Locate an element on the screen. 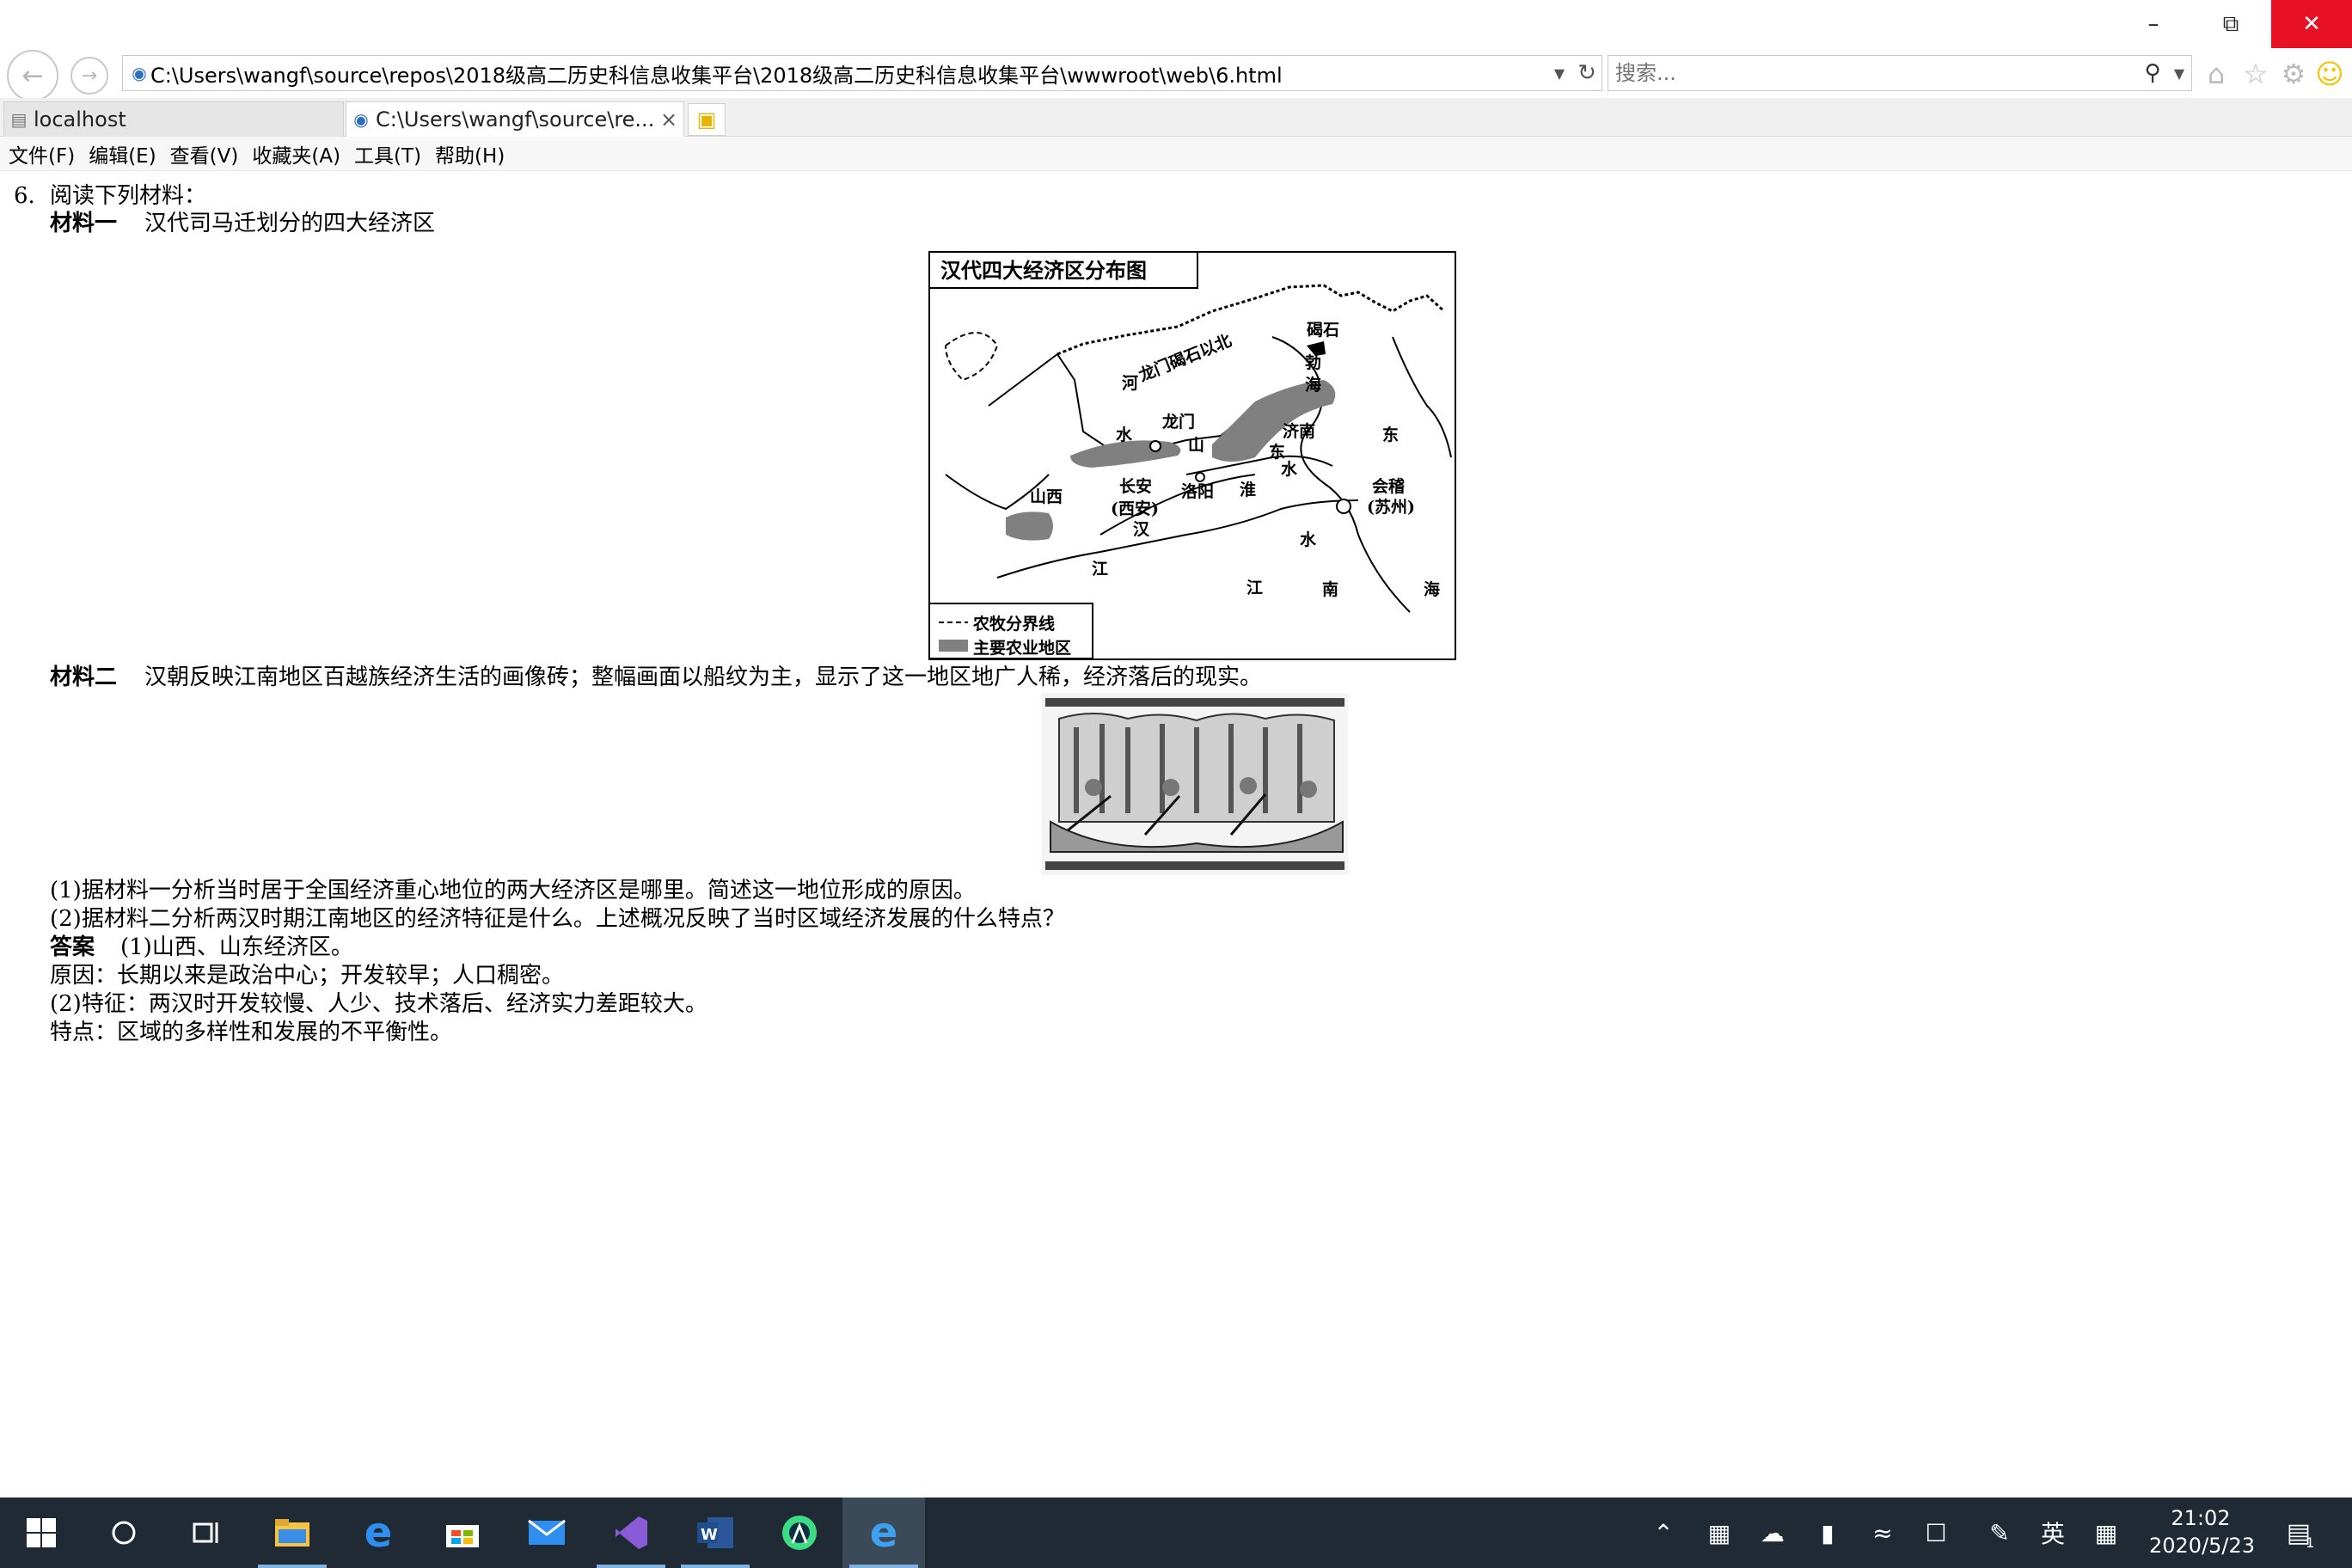 The width and height of the screenshot is (2352, 1568). task-view-button is located at coordinates (206, 1533).